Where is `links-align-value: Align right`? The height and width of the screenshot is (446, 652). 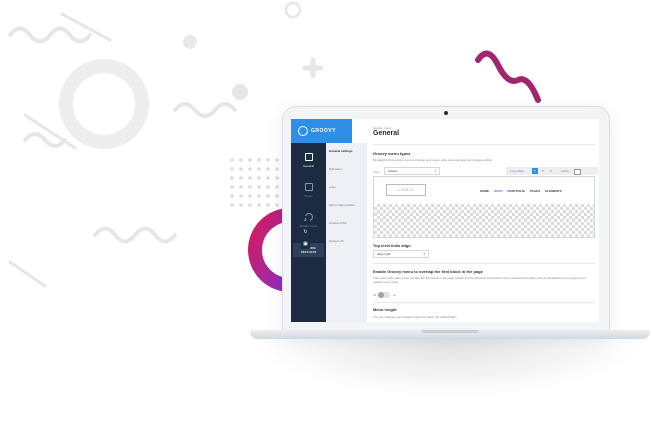
links-align-value: Align right is located at coordinates (384, 254).